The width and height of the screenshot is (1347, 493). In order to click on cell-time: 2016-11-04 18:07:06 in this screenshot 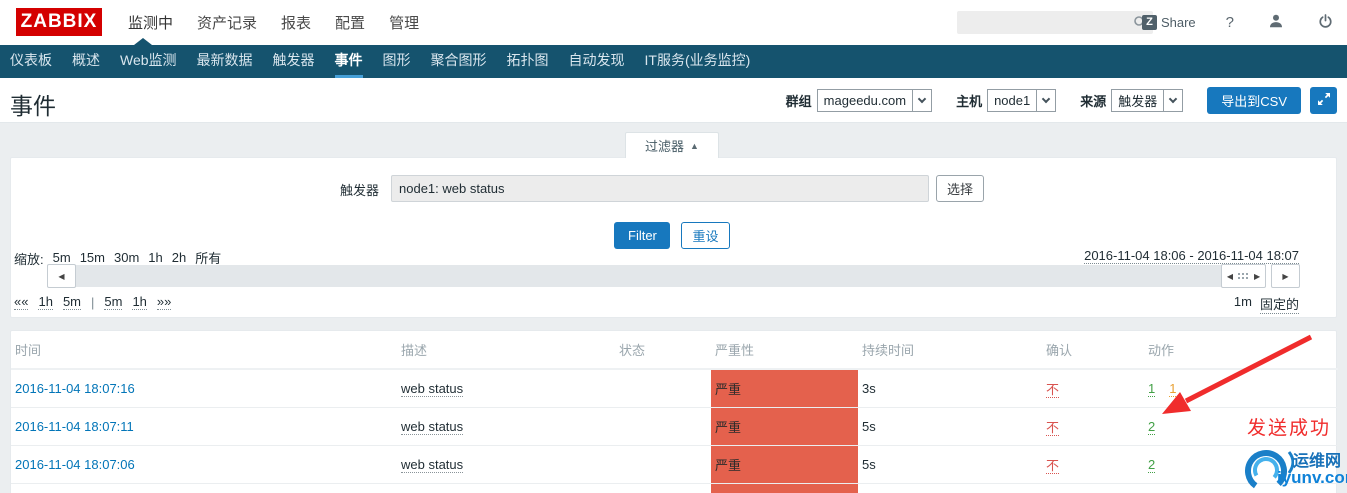, I will do `click(204, 464)`.